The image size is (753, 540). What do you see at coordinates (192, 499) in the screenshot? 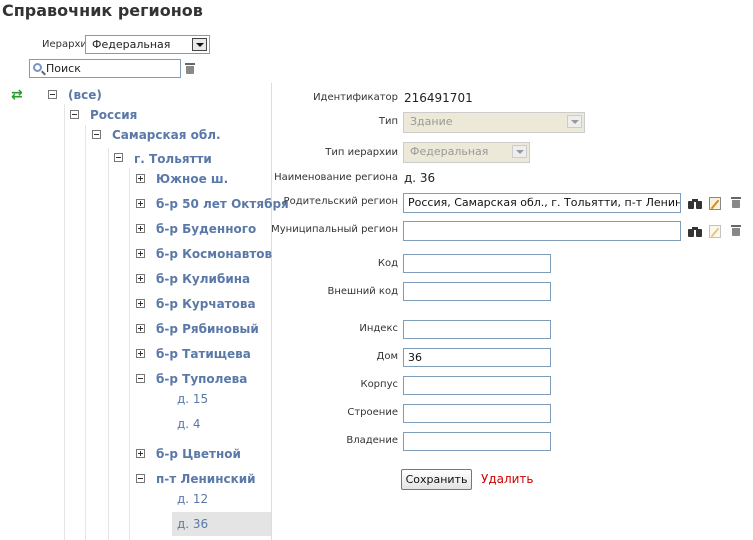
I see `tree-leaf-house: д. 12` at bounding box center [192, 499].